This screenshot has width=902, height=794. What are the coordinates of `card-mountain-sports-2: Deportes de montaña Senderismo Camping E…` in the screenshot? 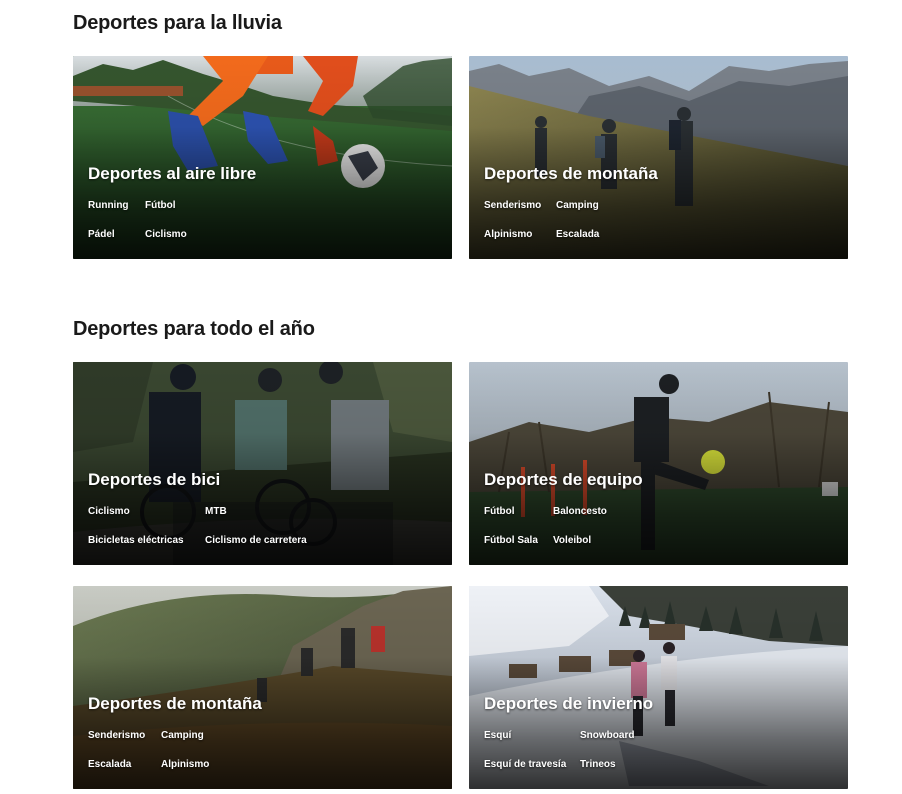 It's located at (262, 687).